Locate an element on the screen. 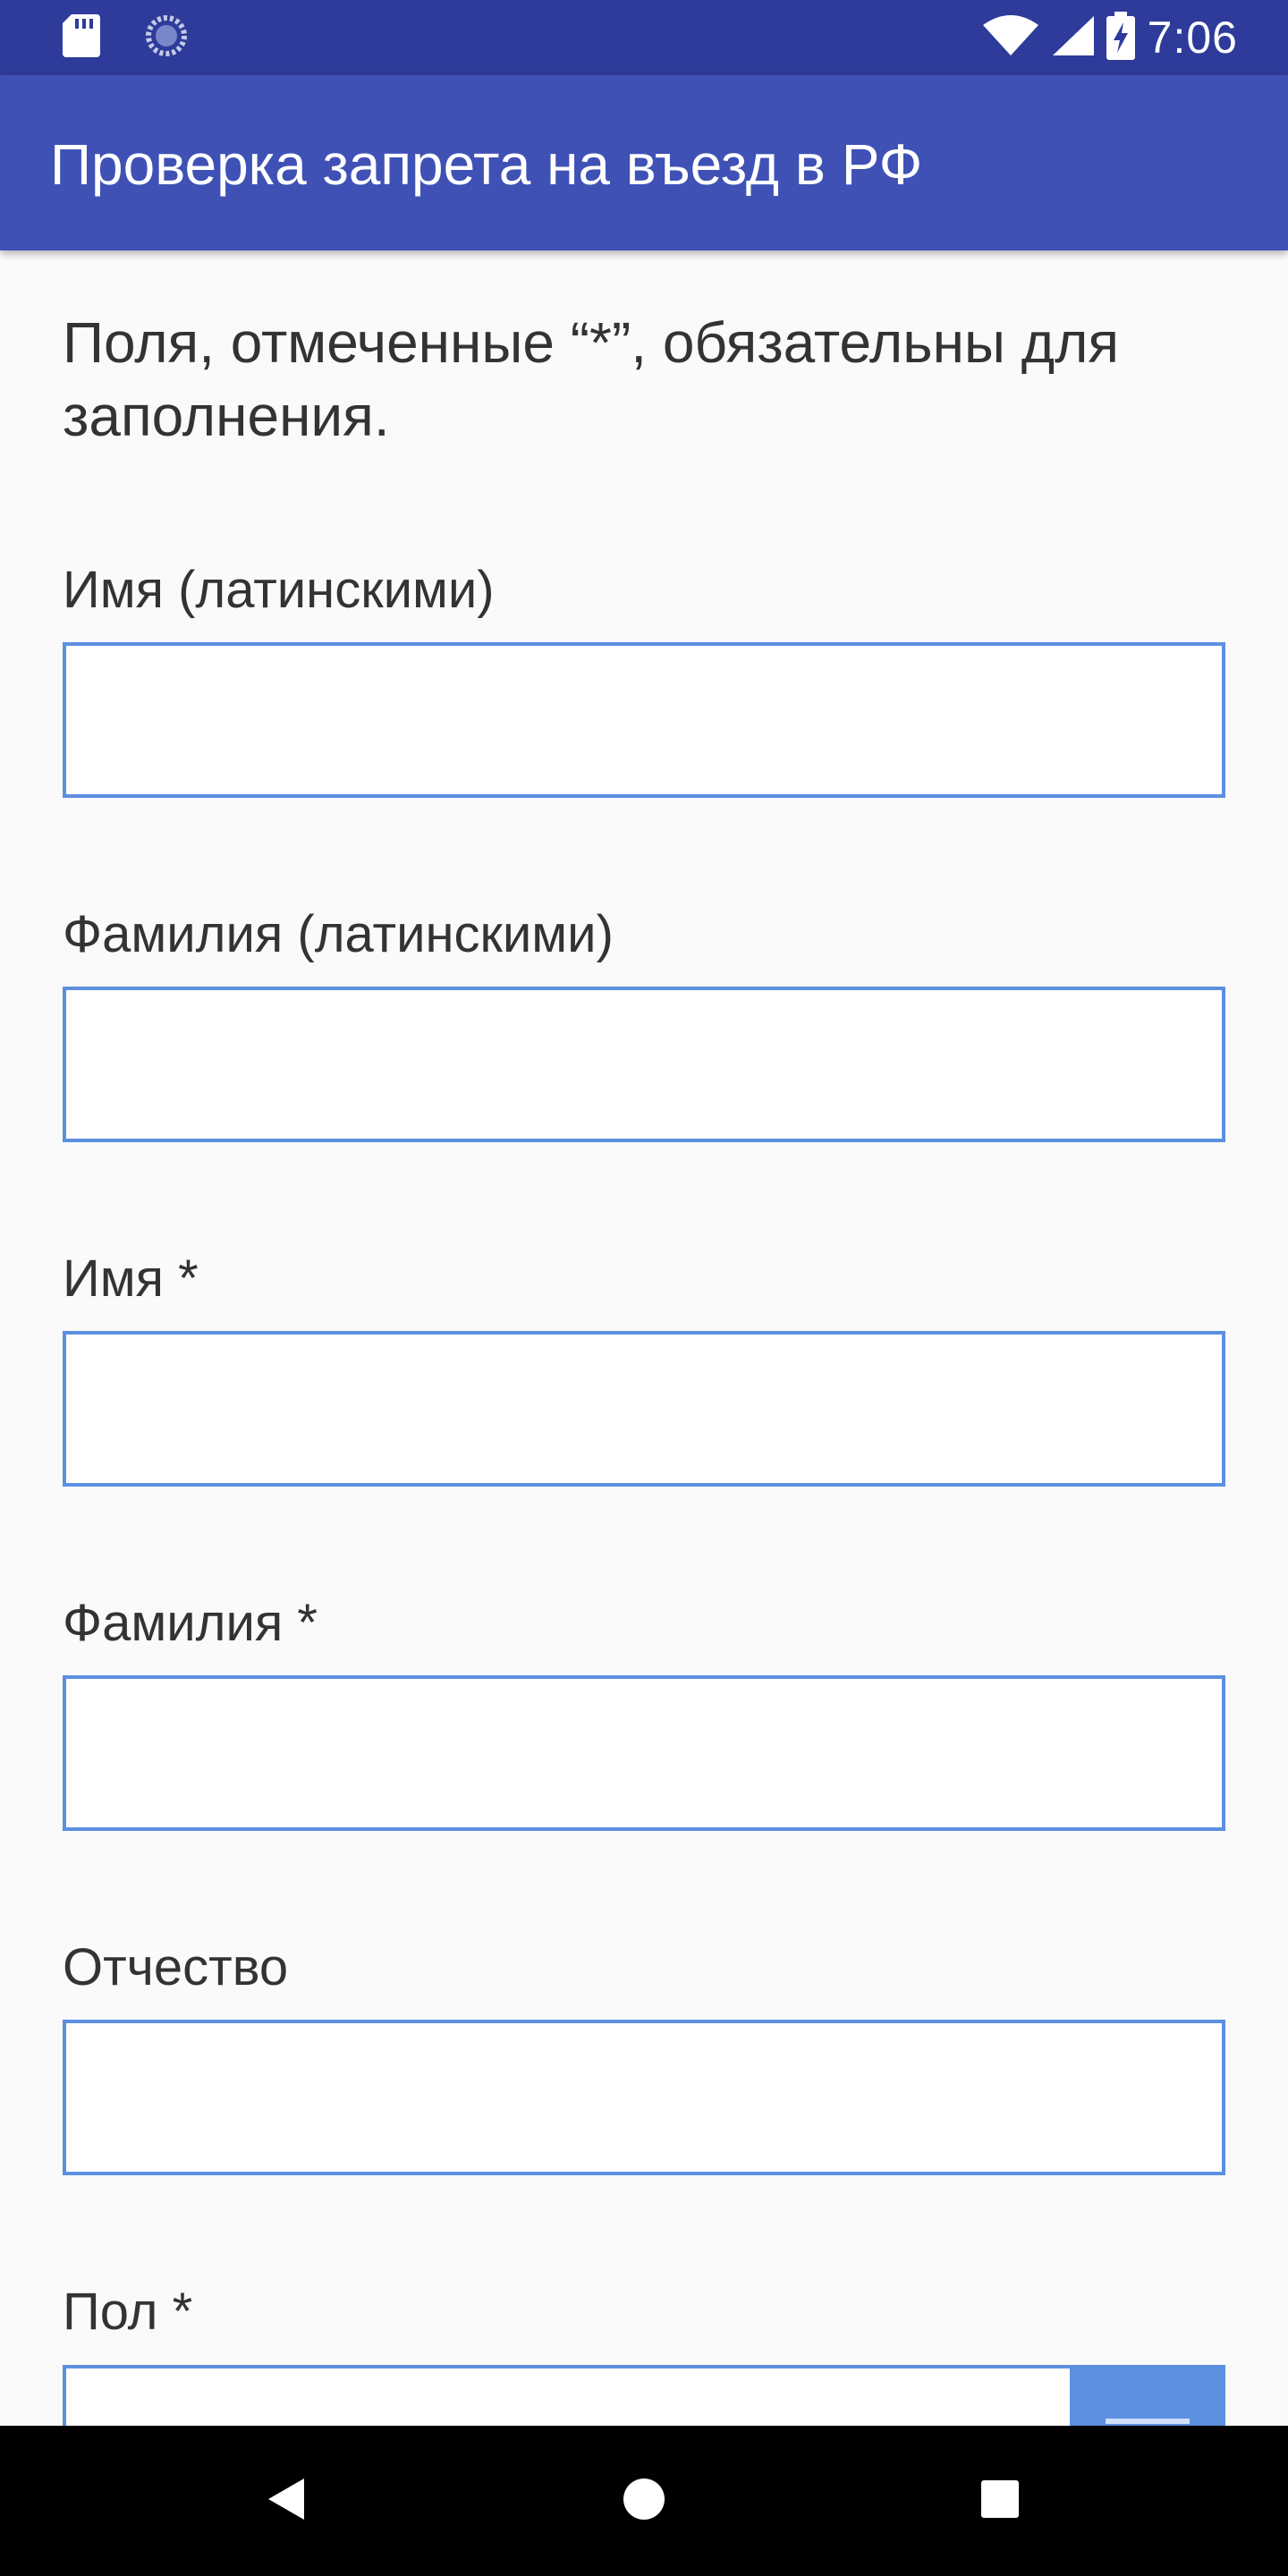 Image resolution: width=1288 pixels, height=2576 pixels. back-button is located at coordinates (286, 2501).